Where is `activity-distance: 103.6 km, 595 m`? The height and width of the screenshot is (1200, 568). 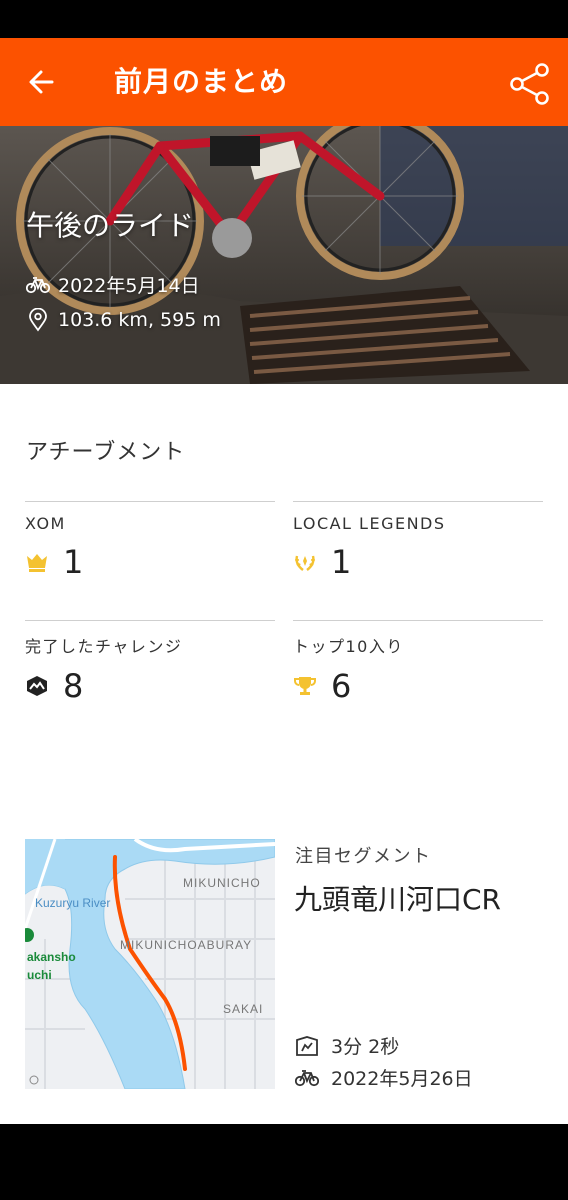
activity-distance: 103.6 km, 595 m is located at coordinates (139, 320).